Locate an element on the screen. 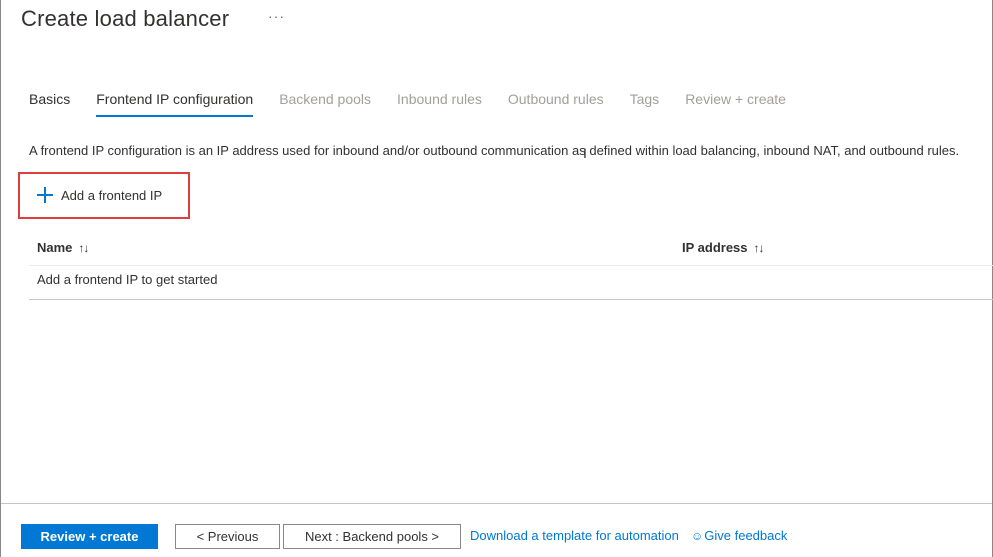 Image resolution: width=993 pixels, height=557 pixels. add-frontend-ip-button: Add a frontend IP is located at coordinates (99, 195).